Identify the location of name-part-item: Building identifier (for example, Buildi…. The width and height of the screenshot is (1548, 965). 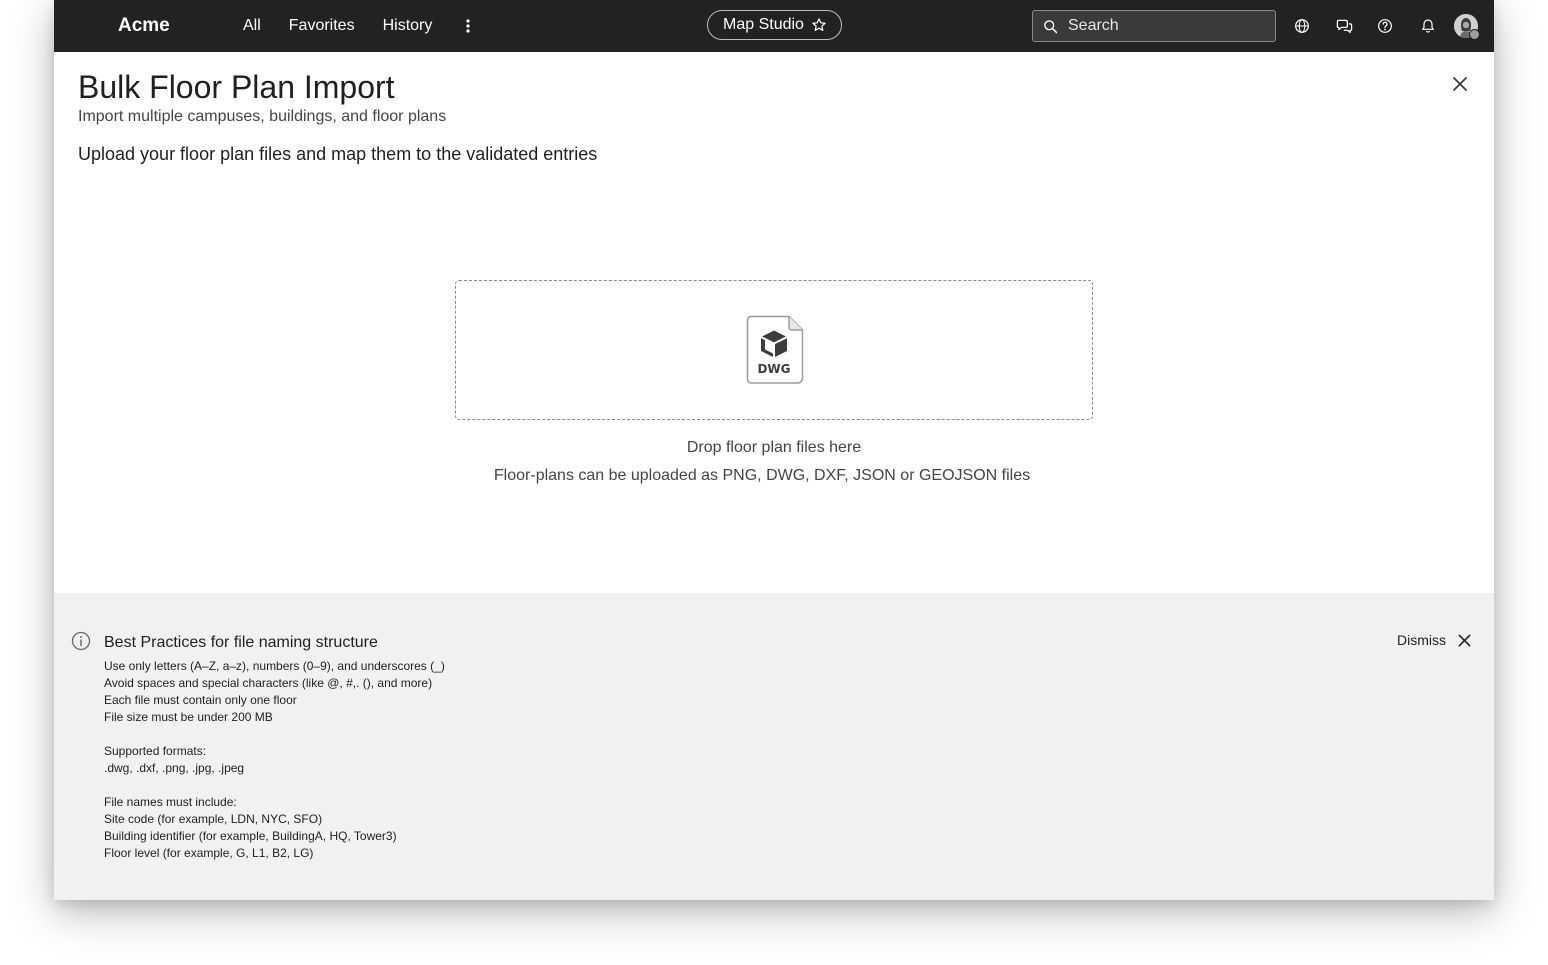
(250, 836).